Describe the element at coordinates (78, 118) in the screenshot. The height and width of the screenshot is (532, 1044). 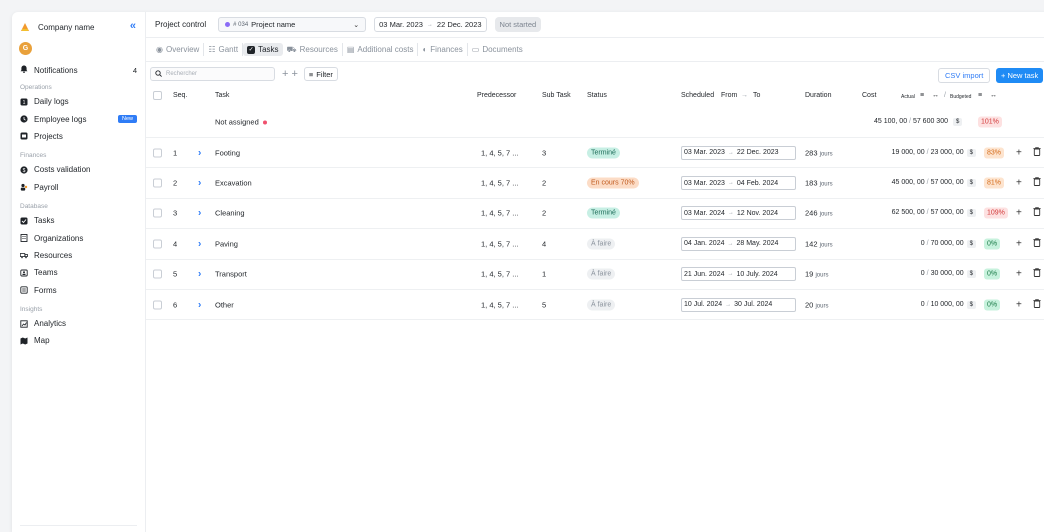
I see `sidebar-item-employee-logs: Employee logs New` at that location.